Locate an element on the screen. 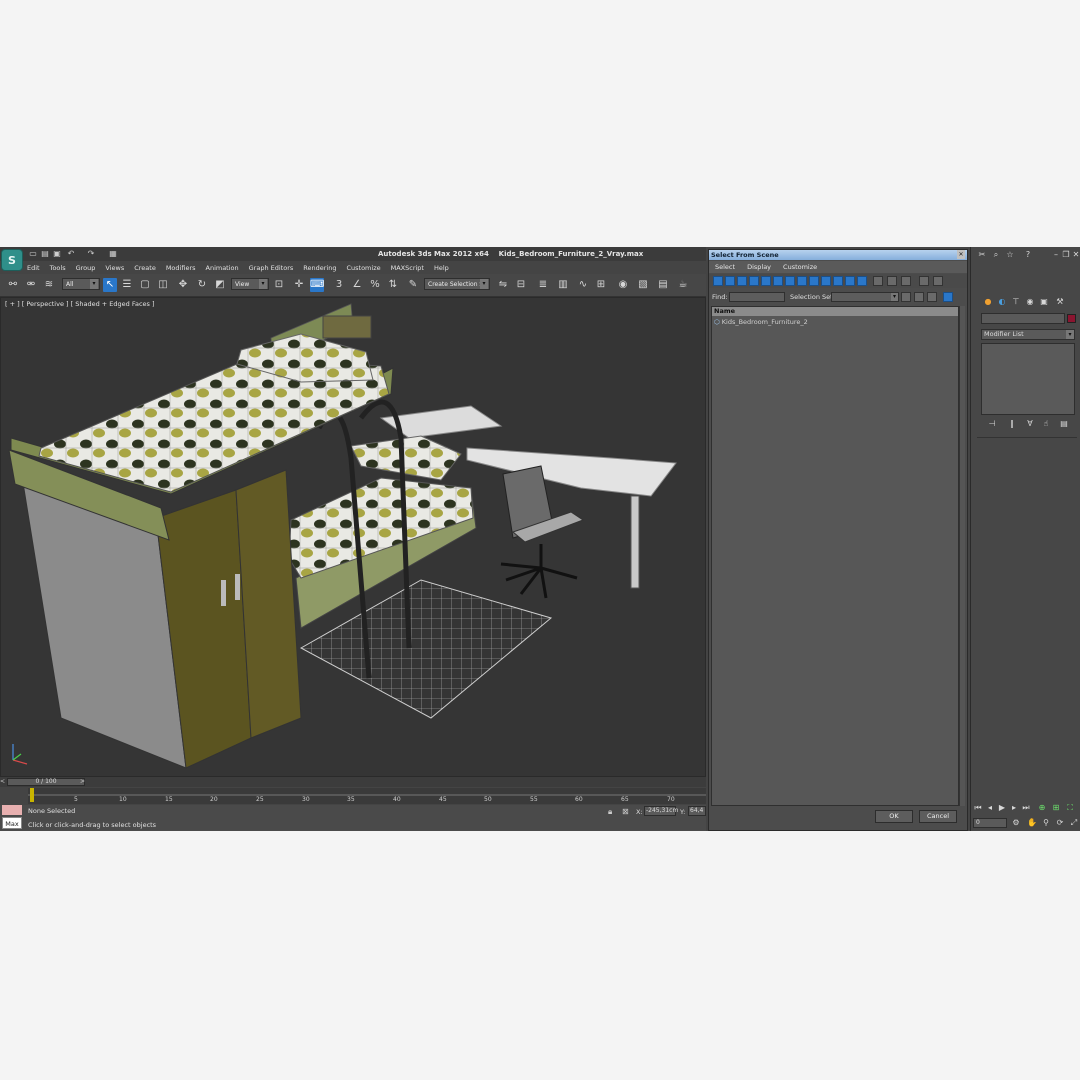 The image size is (1080, 1080). named-selection-set-dropdown: Create Selection Se ▾ is located at coordinates (457, 284).